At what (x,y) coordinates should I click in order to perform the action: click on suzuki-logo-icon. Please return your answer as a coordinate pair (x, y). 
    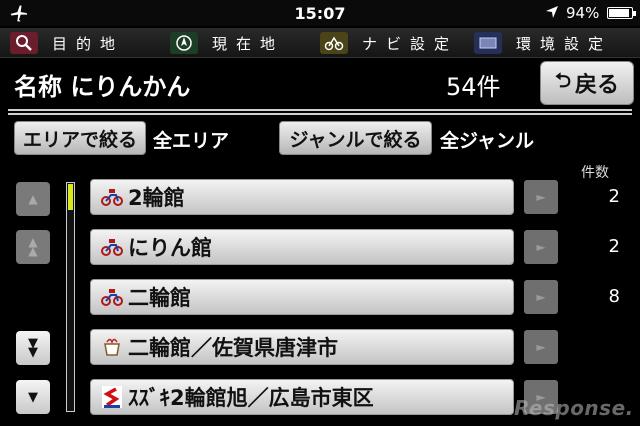
    Looking at the image, I should click on (112, 397).